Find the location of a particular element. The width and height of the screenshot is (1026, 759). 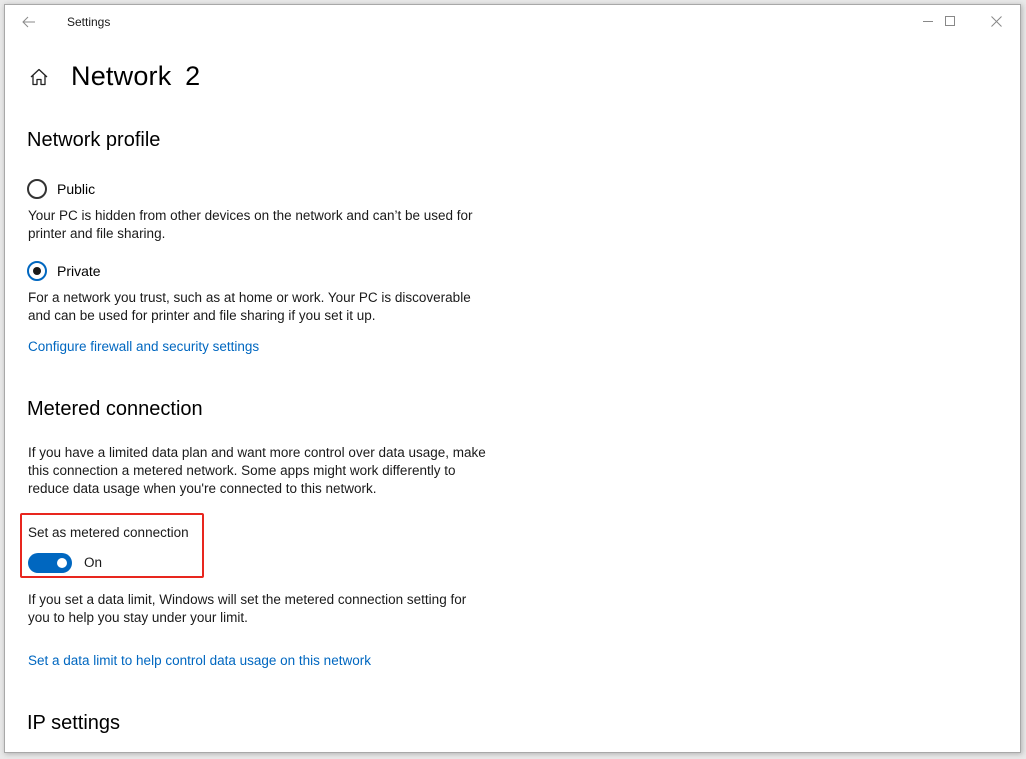

metered-toggle-label: Set as metered connection is located at coordinates (108, 532).